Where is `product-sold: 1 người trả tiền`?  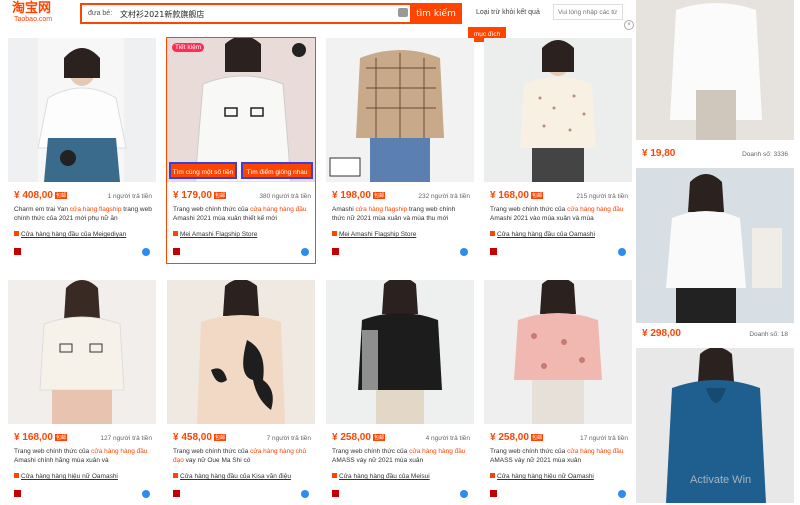
product-sold: 1 người trả tiền is located at coordinates (129, 196).